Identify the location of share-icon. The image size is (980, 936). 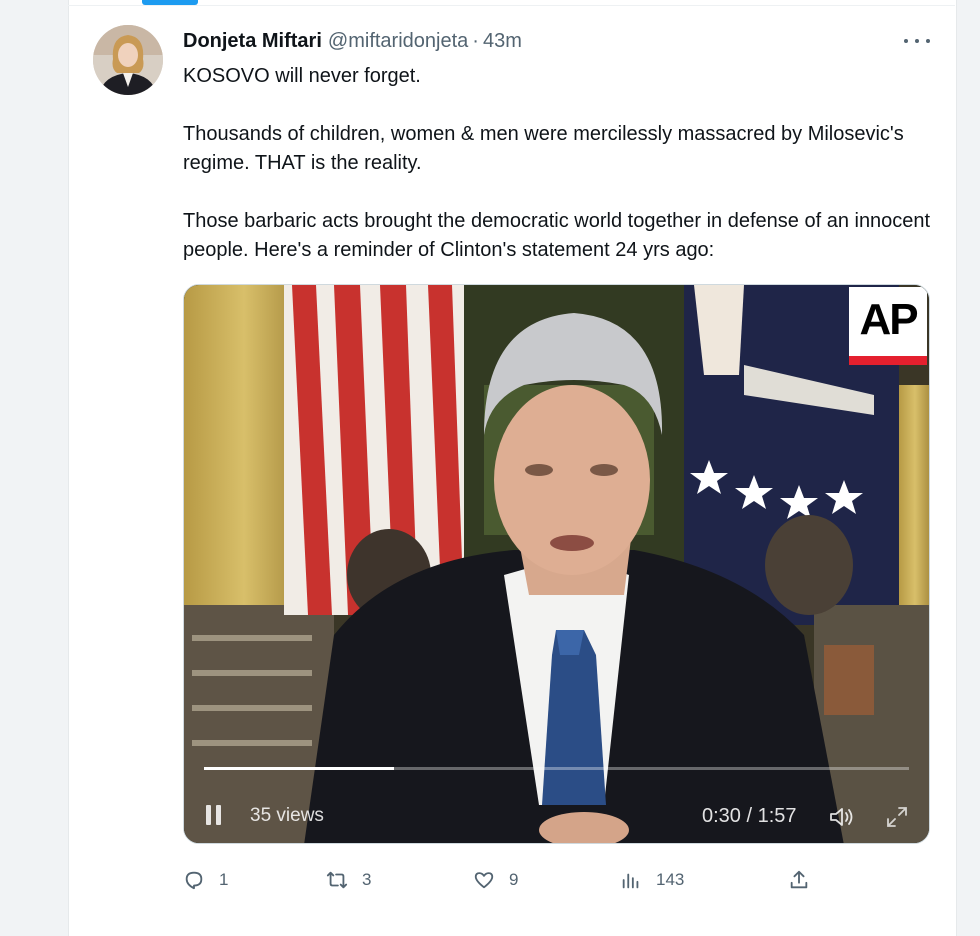
(799, 879).